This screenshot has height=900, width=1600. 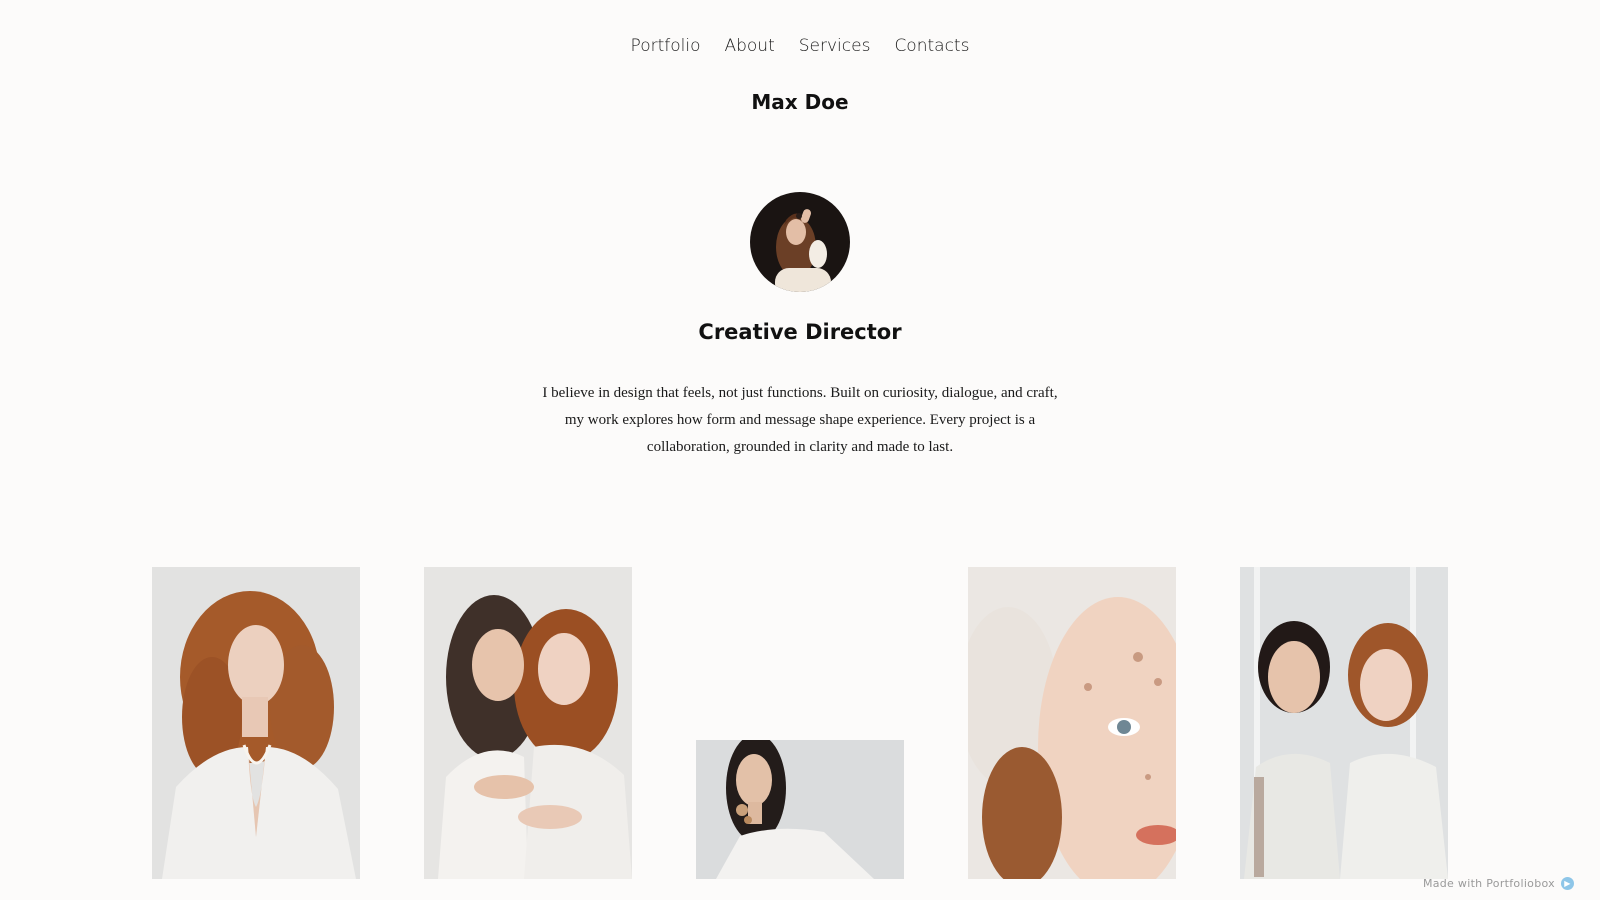 I want to click on badge-text: Made with Portfoliobox, so click(x=1488, y=883).